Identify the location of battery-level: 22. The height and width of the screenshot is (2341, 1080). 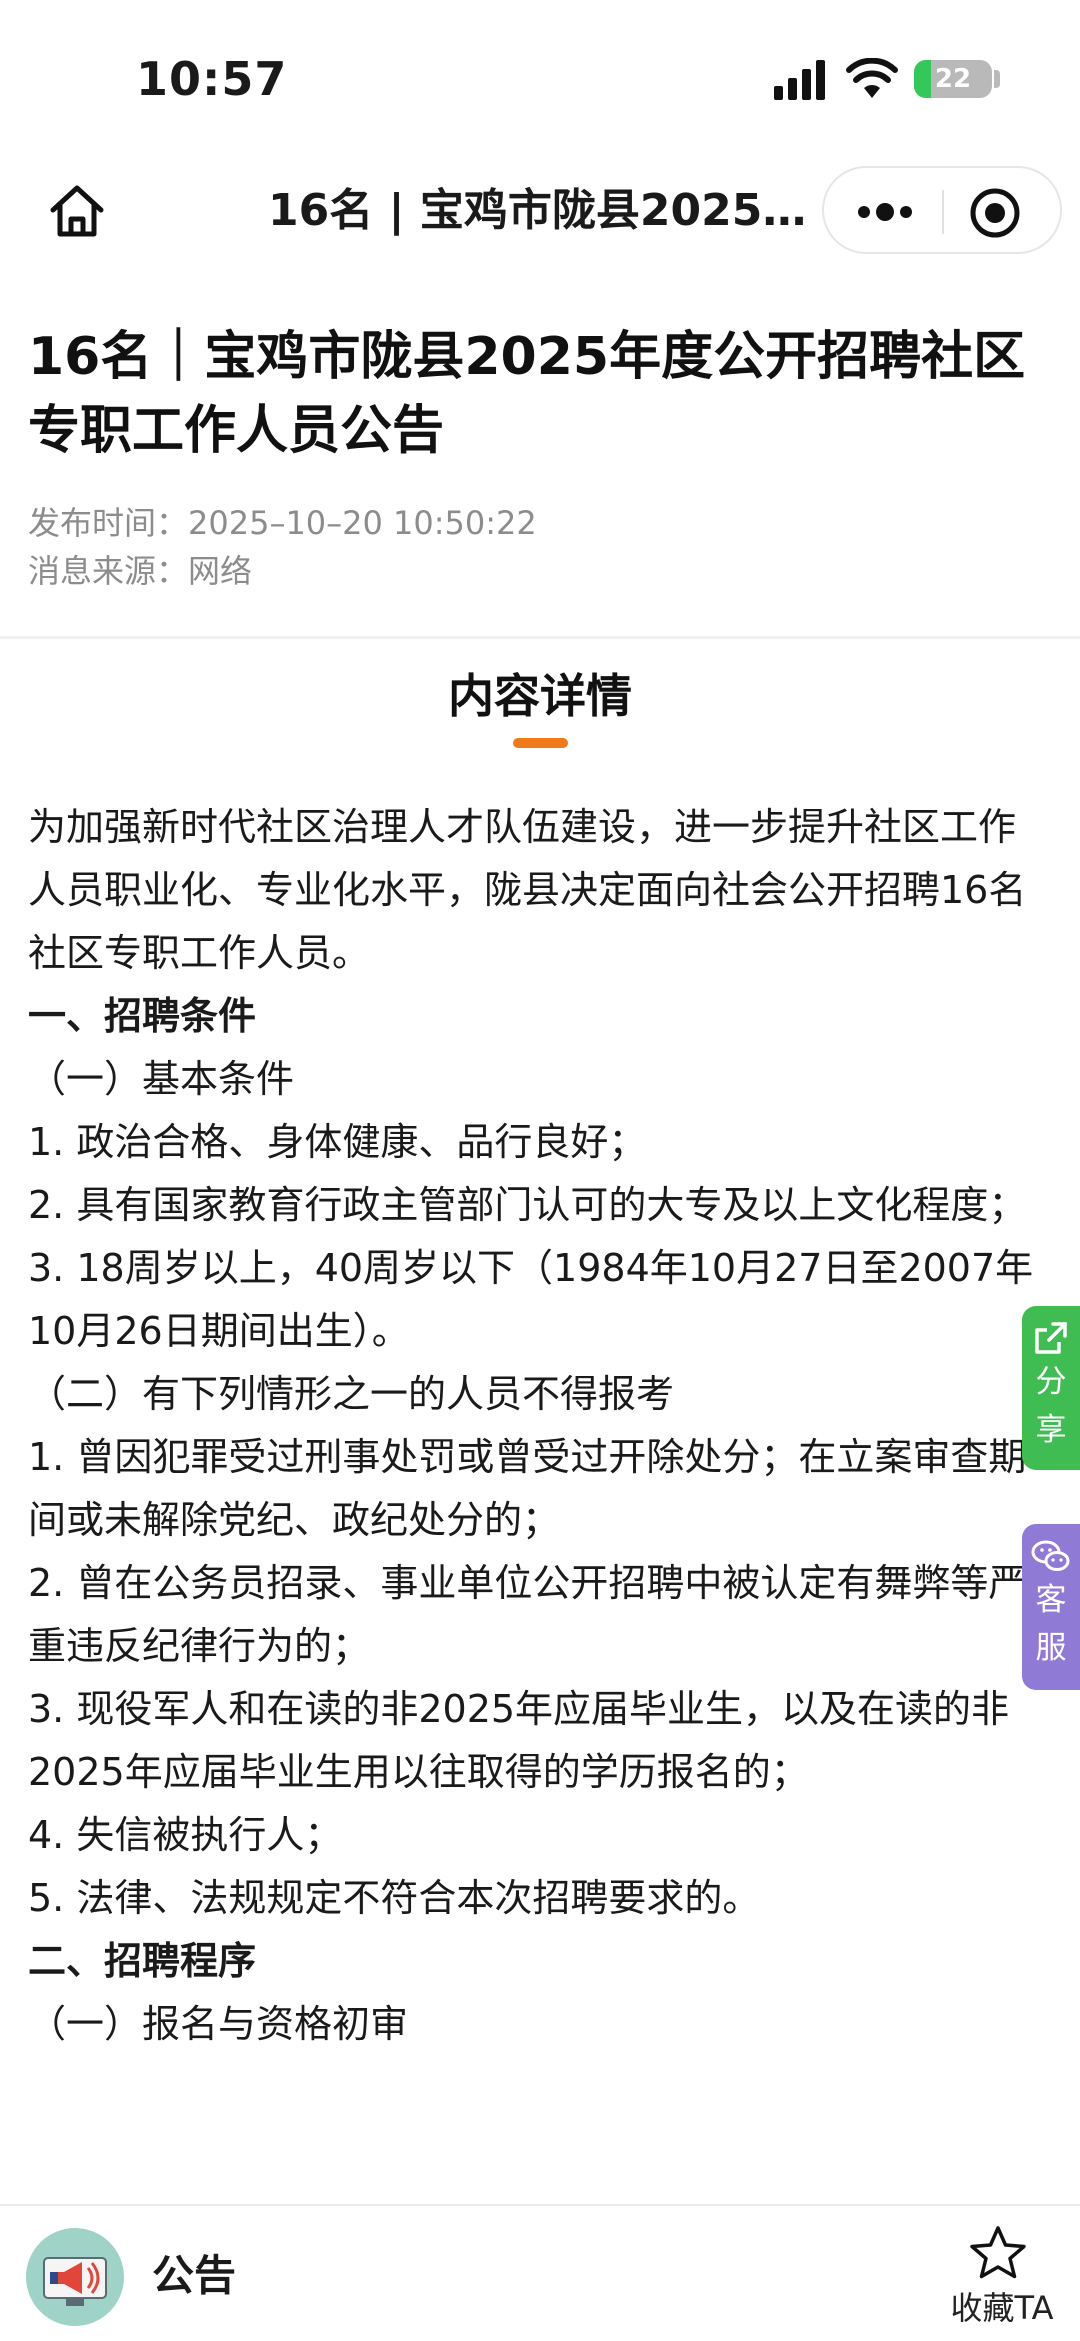
(953, 79).